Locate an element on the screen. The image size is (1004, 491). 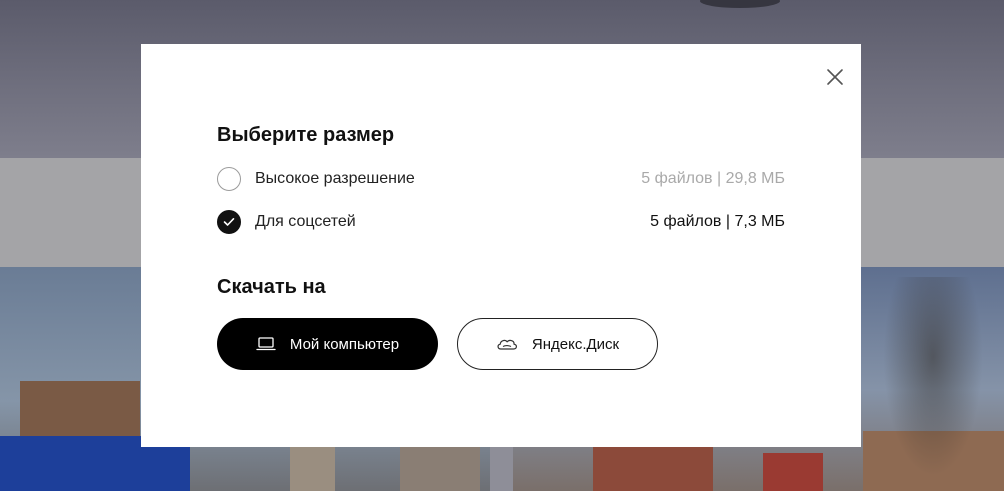
option-label: Высокое разрешение is located at coordinates (335, 178).